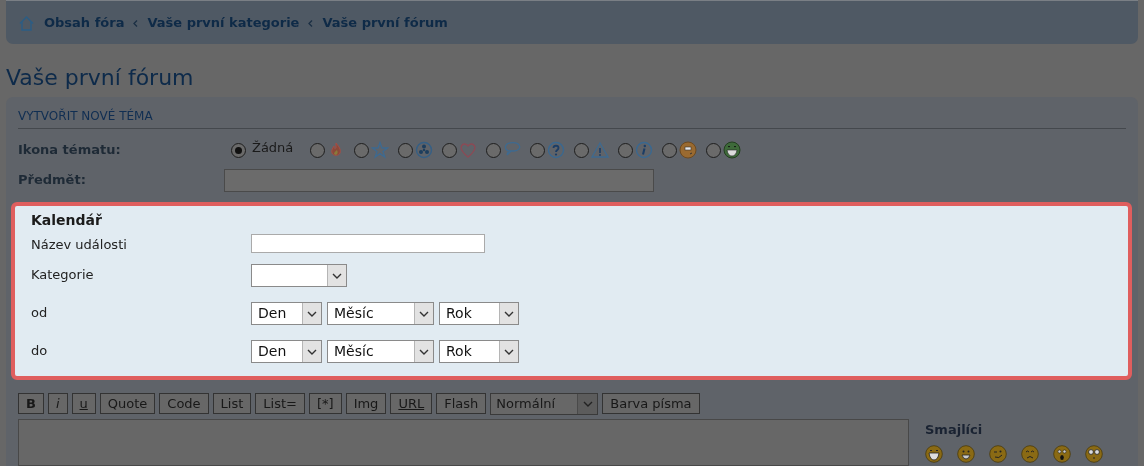 The image size is (1144, 466). What do you see at coordinates (461, 403) in the screenshot?
I see `toolbar-button: Flash` at bounding box center [461, 403].